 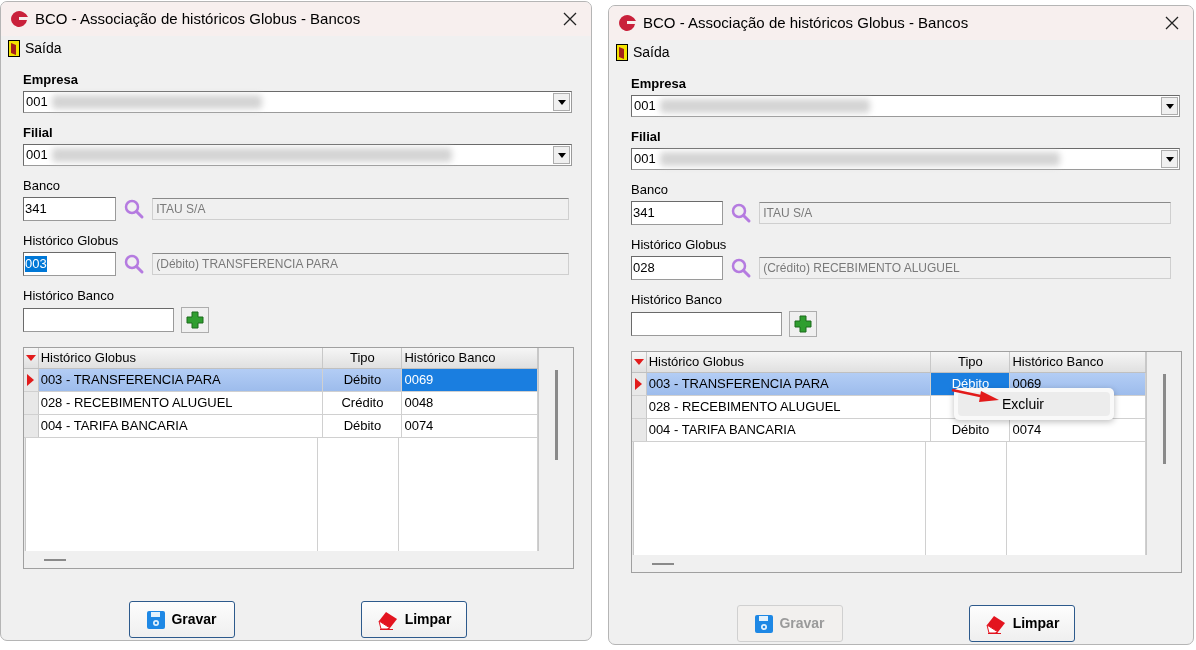 What do you see at coordinates (470, 426) in the screenshot?
I see `table-cell: 0074` at bounding box center [470, 426].